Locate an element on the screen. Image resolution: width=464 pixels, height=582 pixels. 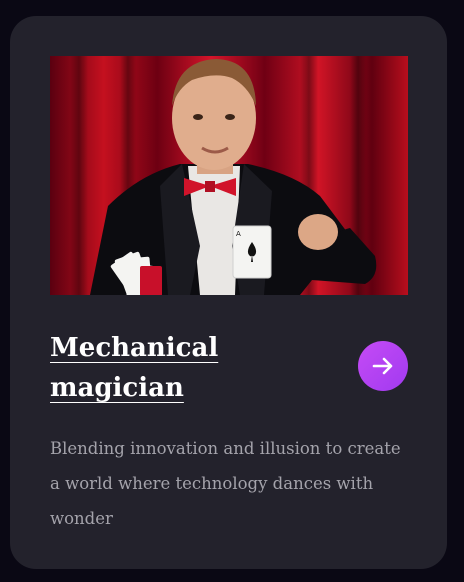
svg-text: A is located at coordinates (238, 234).